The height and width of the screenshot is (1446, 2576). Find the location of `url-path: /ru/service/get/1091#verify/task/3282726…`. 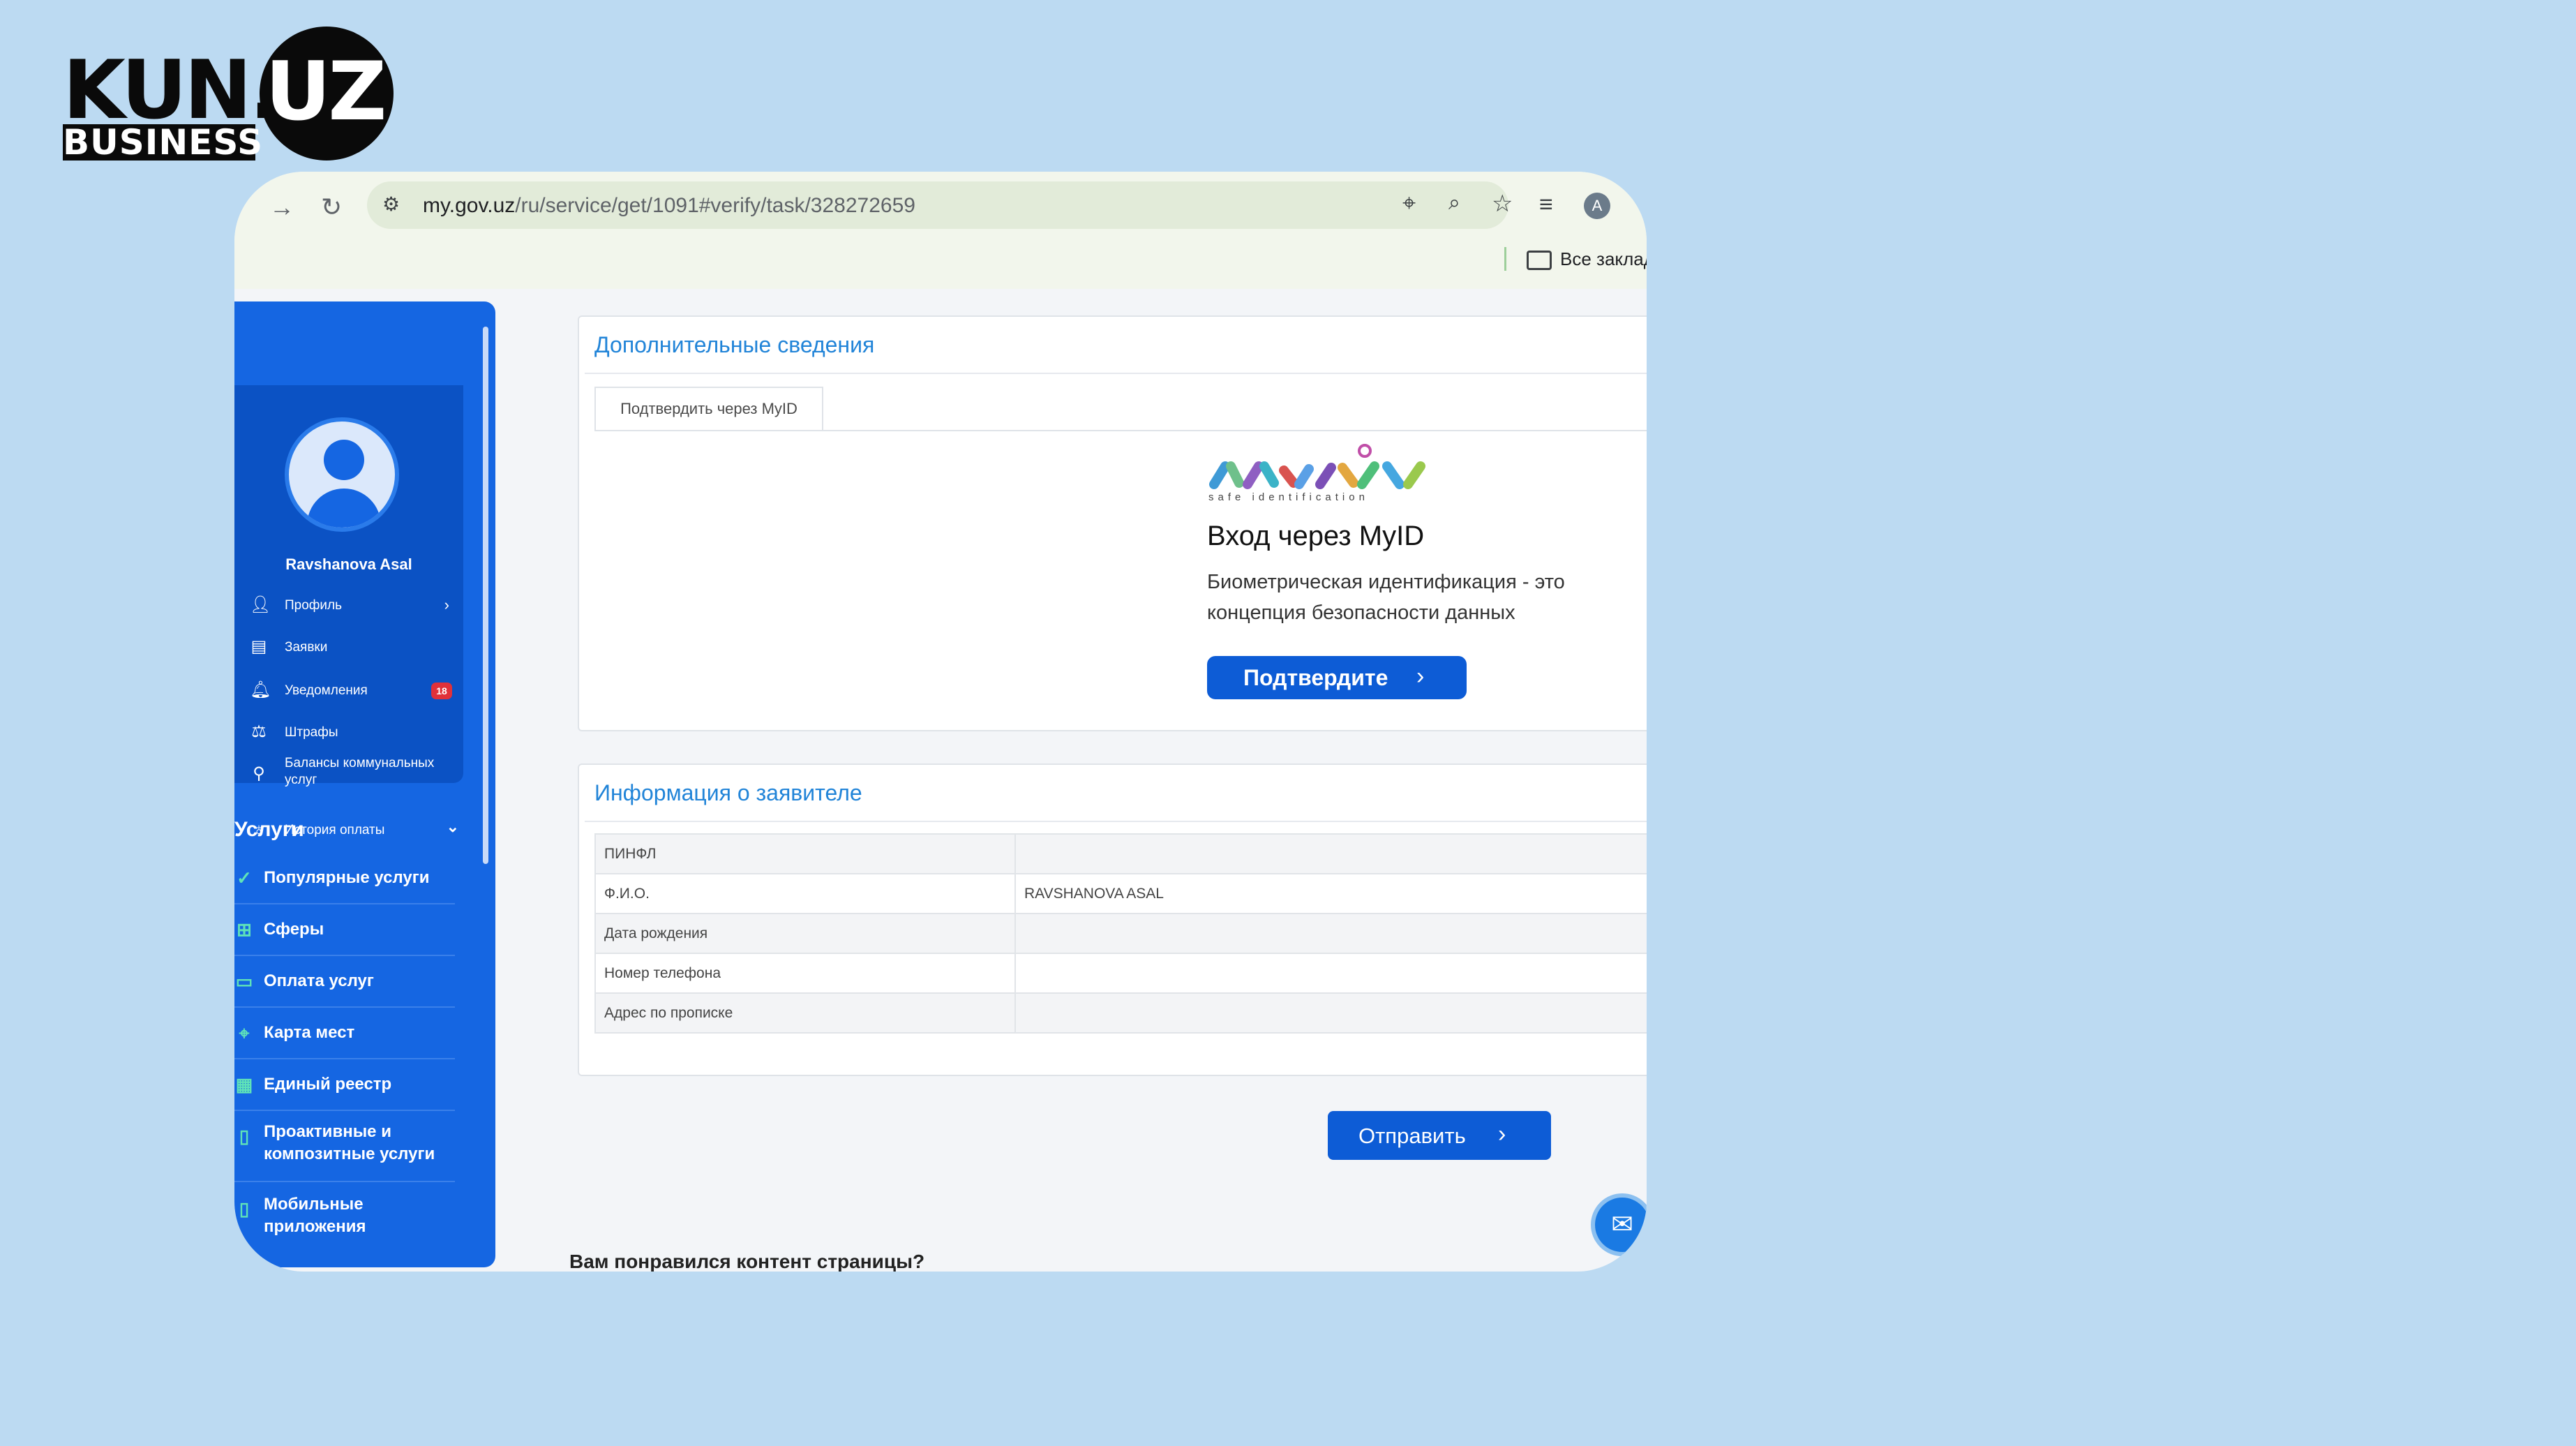

url-path: /ru/service/get/1091#verify/task/3282726… is located at coordinates (715, 205).